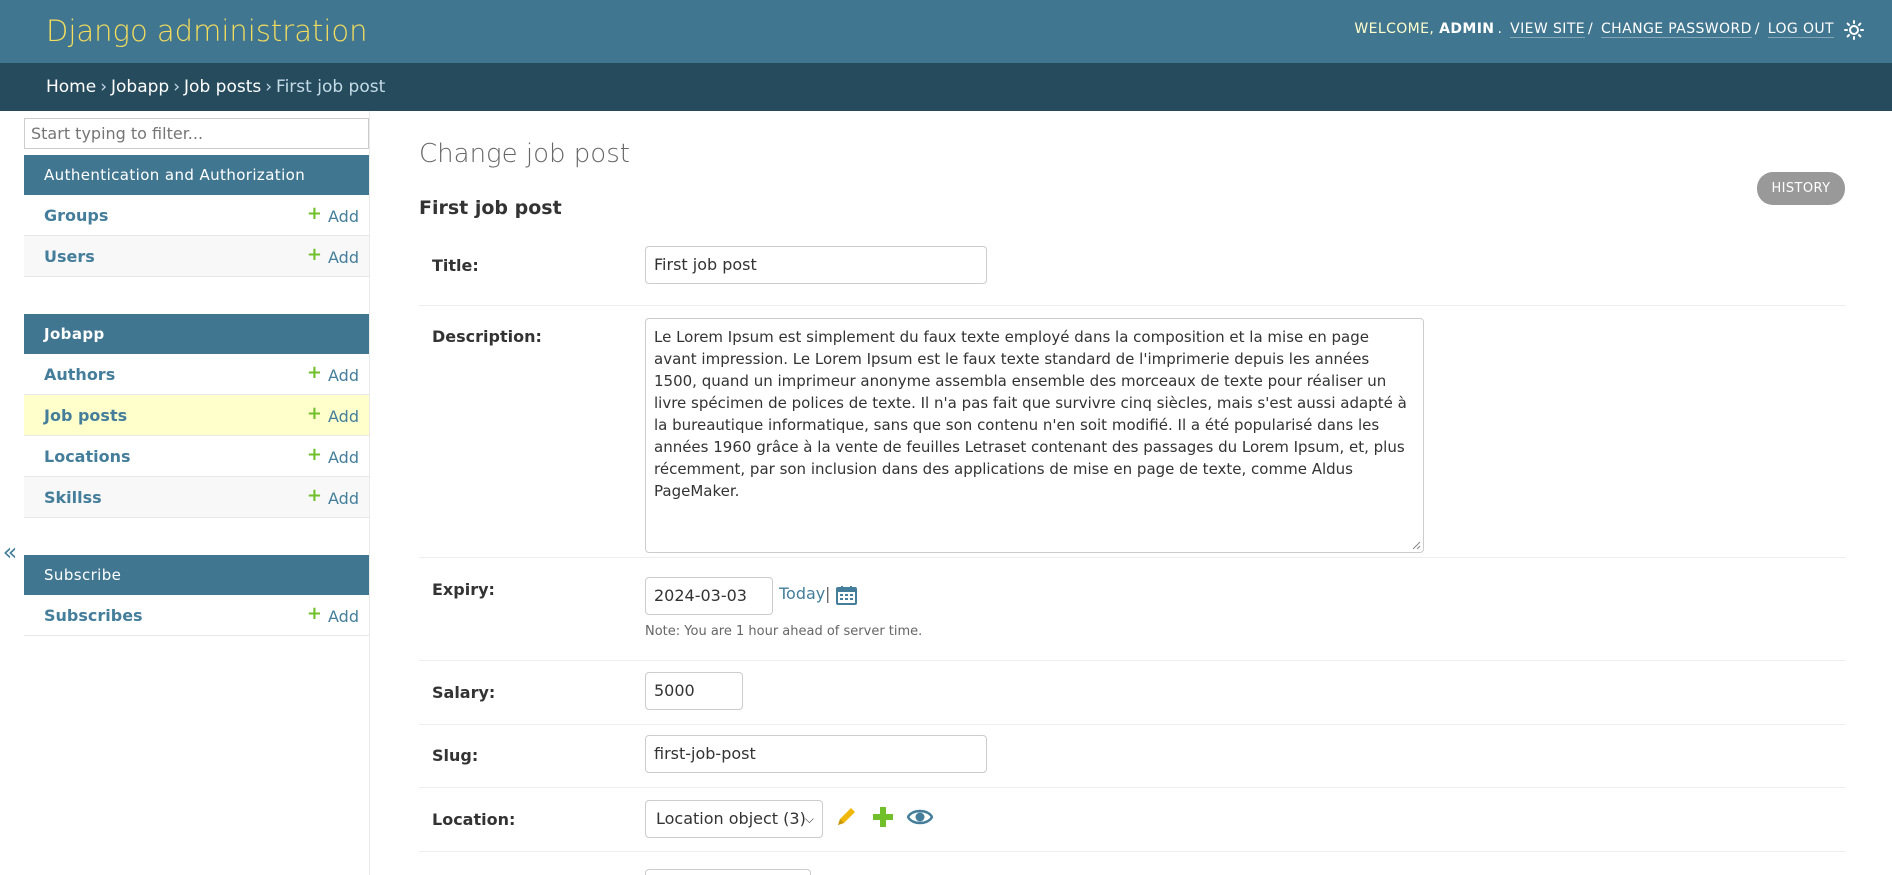 The width and height of the screenshot is (1892, 875). What do you see at coordinates (196, 256) in the screenshot?
I see `sidebar-item-users: Users + Add` at bounding box center [196, 256].